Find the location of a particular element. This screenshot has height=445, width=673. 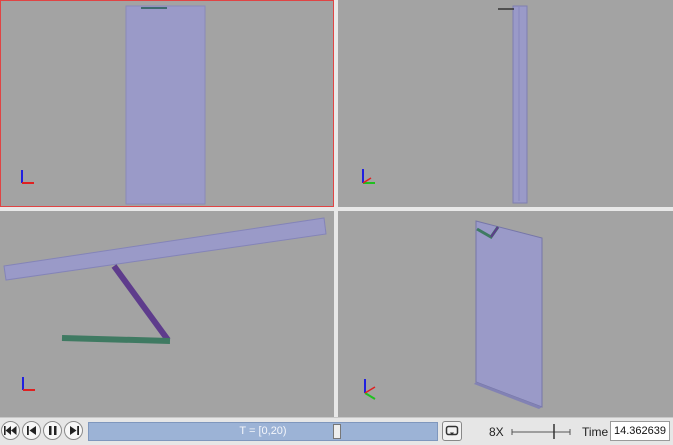

step-forward-button is located at coordinates (73, 430).